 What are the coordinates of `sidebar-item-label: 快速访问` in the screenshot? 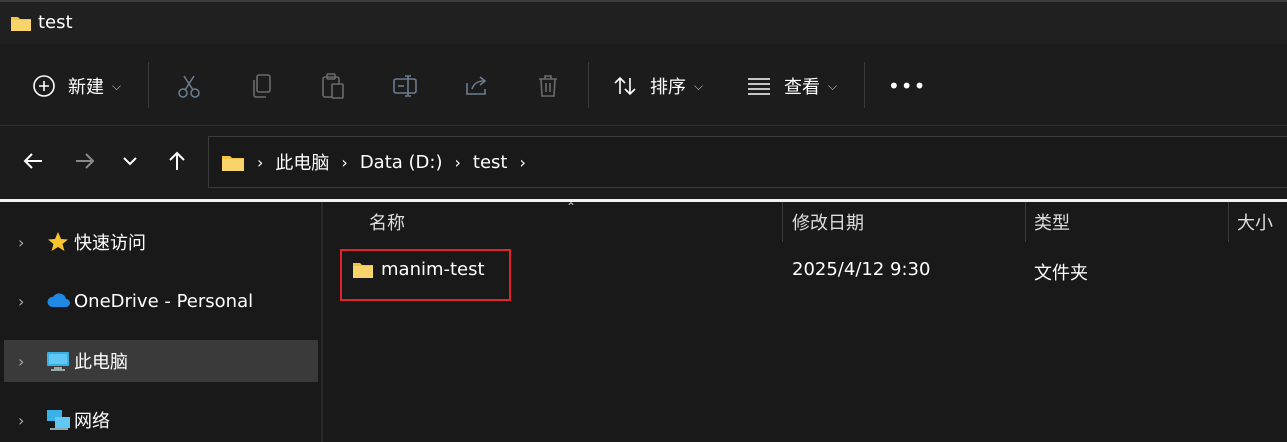 It's located at (110, 243).